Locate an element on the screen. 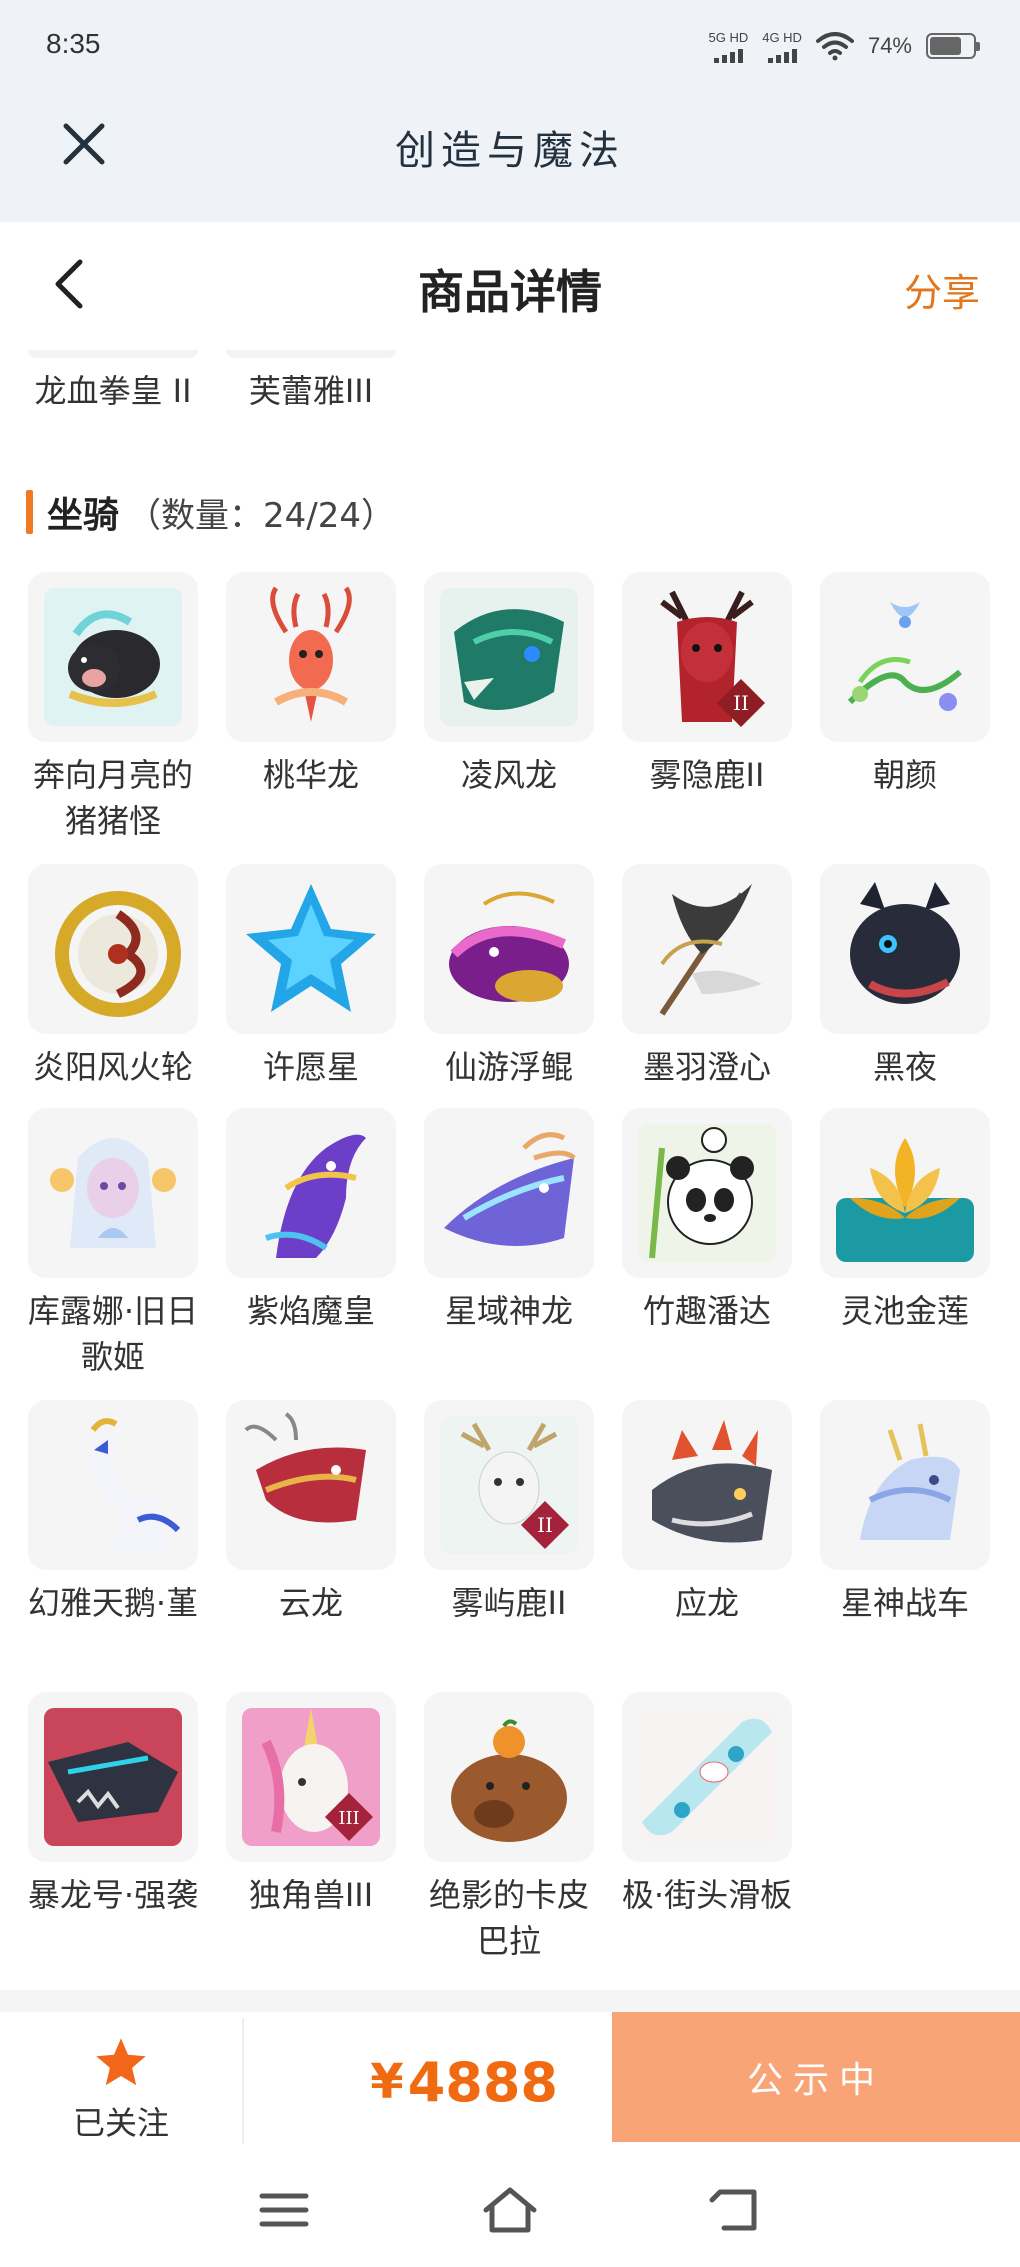 This screenshot has width=1020, height=2267. cloud-dragon-icon is located at coordinates (305, 1467).